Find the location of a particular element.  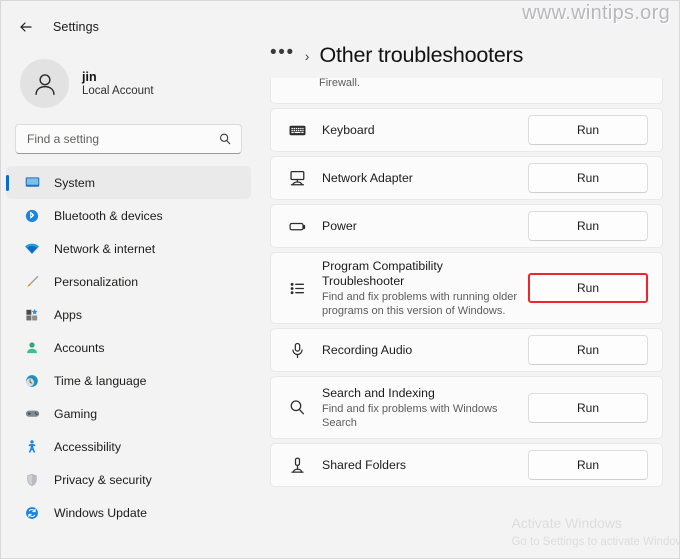

bluetooth-icon is located at coordinates (32, 216).